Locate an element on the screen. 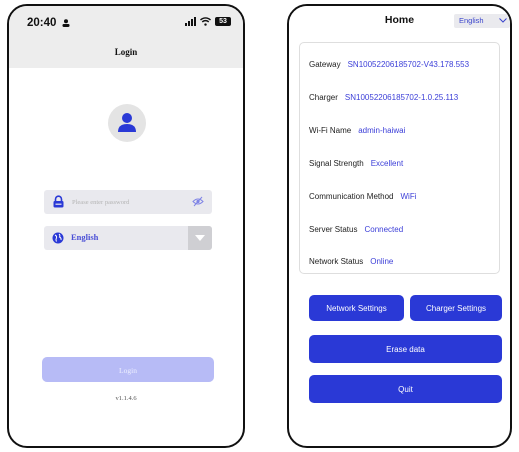 Image resolution: width=519 pixels, height=452 pixels. erase-data-button: Erase data is located at coordinates (405, 349).